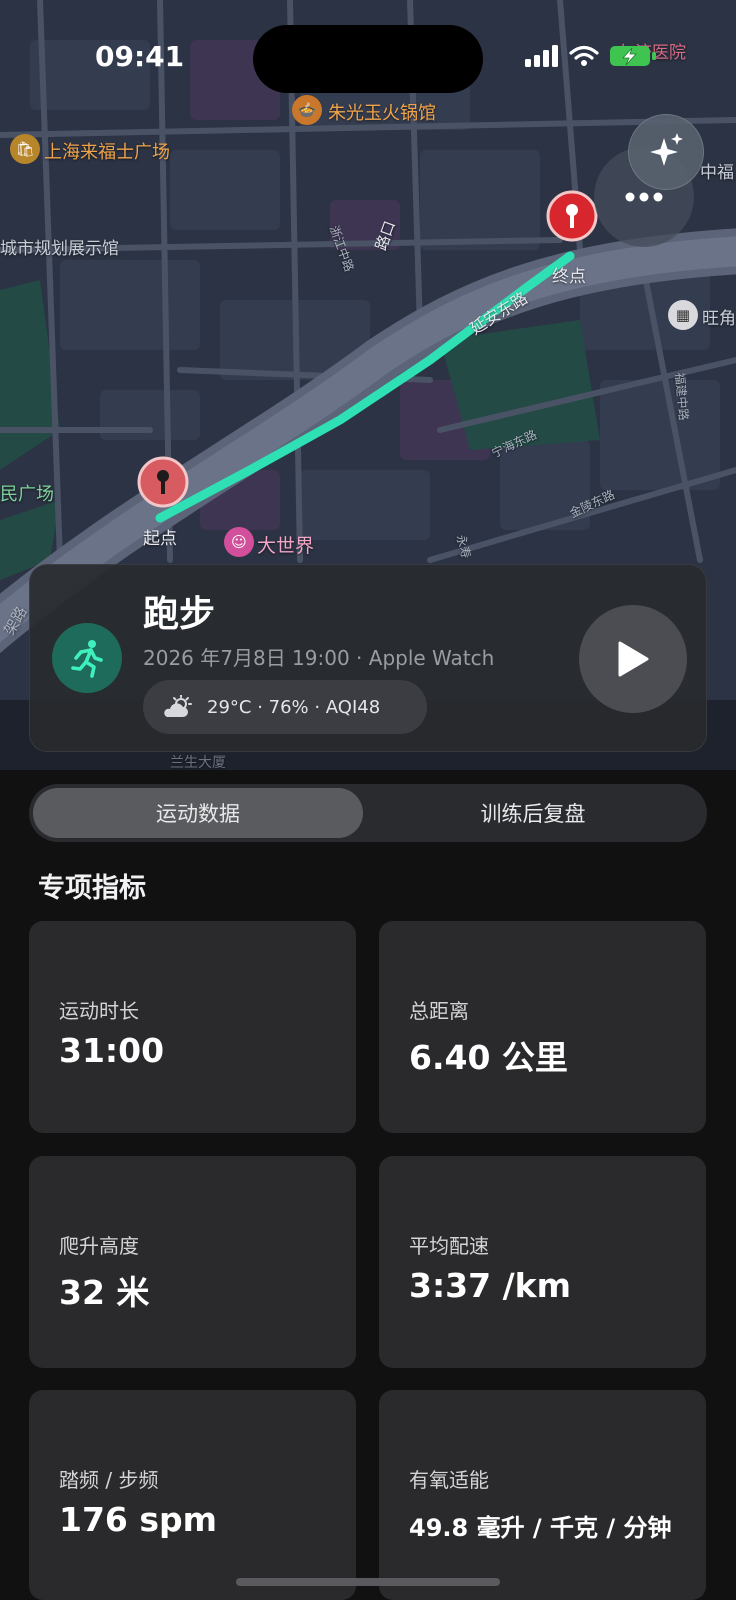 The height and width of the screenshot is (1600, 736). Describe the element at coordinates (542, 1027) in the screenshot. I see `metric-card-distance: 总距离 6.40 公里` at that location.